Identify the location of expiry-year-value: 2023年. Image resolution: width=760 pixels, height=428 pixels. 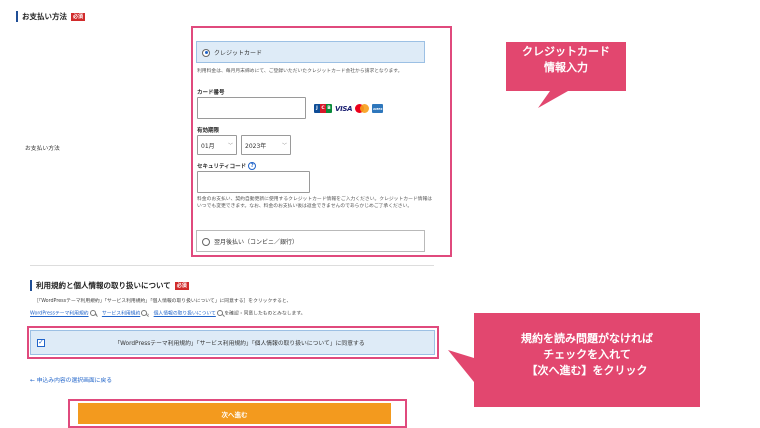
(256, 146).